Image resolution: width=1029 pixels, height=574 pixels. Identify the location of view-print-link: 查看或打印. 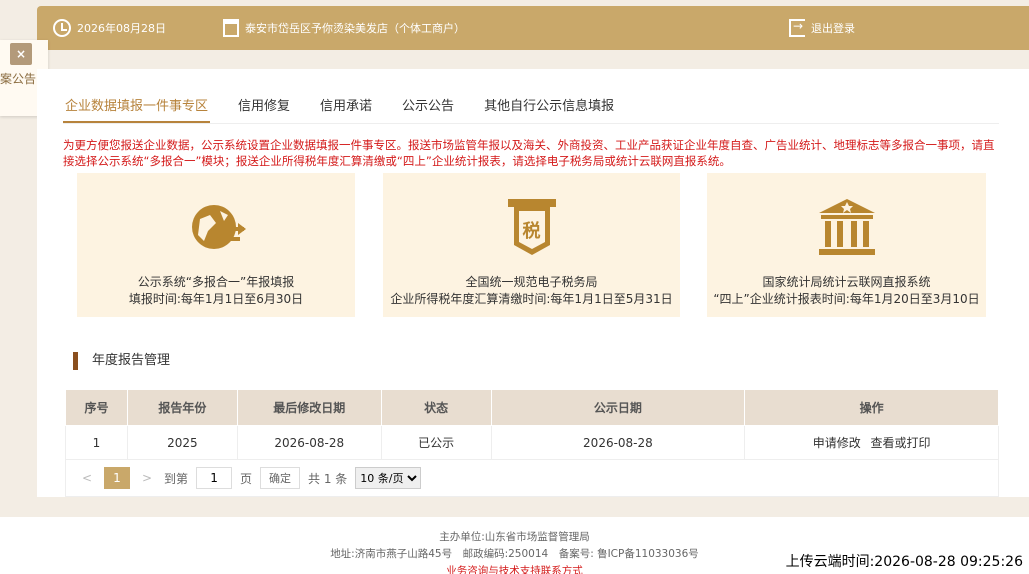
(901, 443).